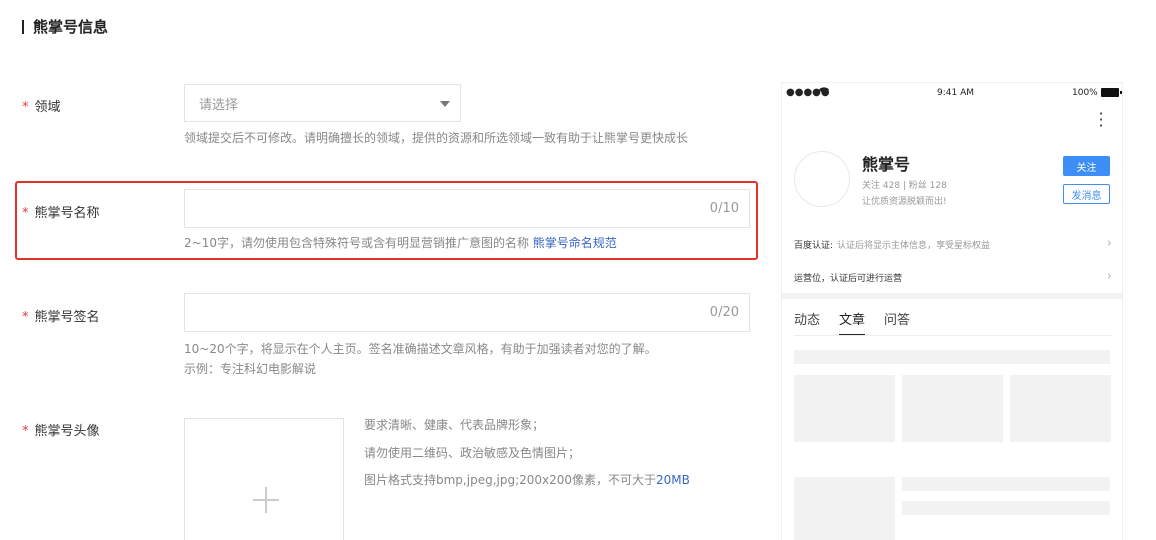 Image resolution: width=1156 pixels, height=540 pixels. Describe the element at coordinates (1086, 166) in the screenshot. I see `follow-button: 关注` at that location.